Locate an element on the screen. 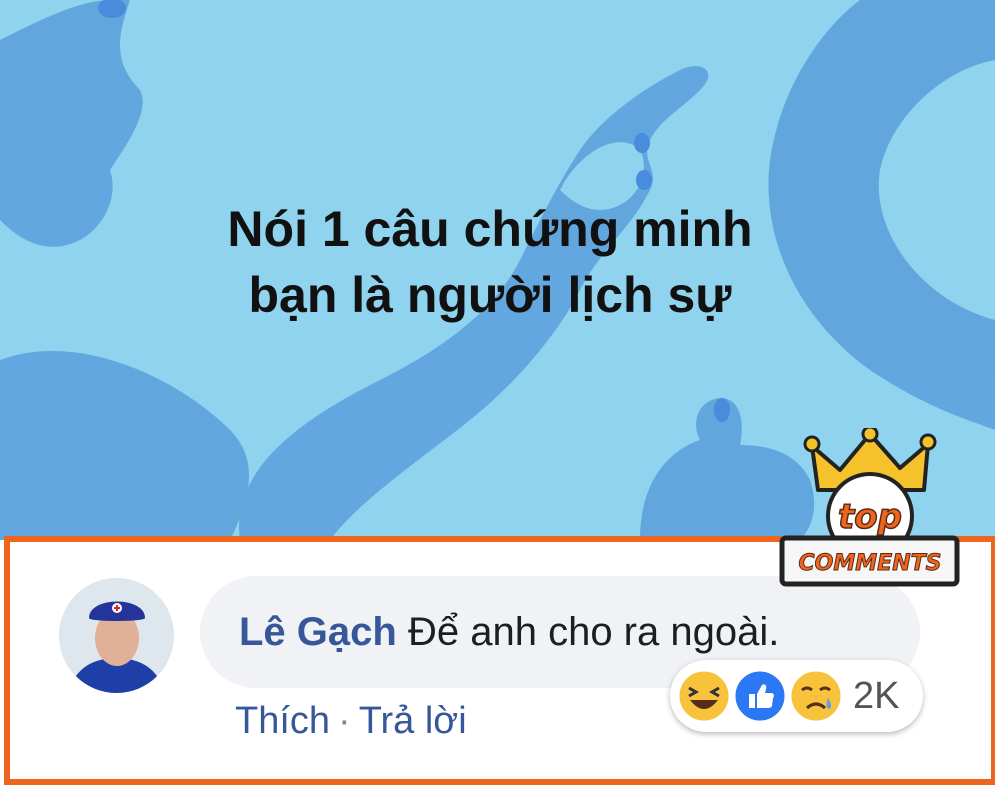 The image size is (995, 785). comment-body: Để anh cho ra ngoài. is located at coordinates (593, 632).